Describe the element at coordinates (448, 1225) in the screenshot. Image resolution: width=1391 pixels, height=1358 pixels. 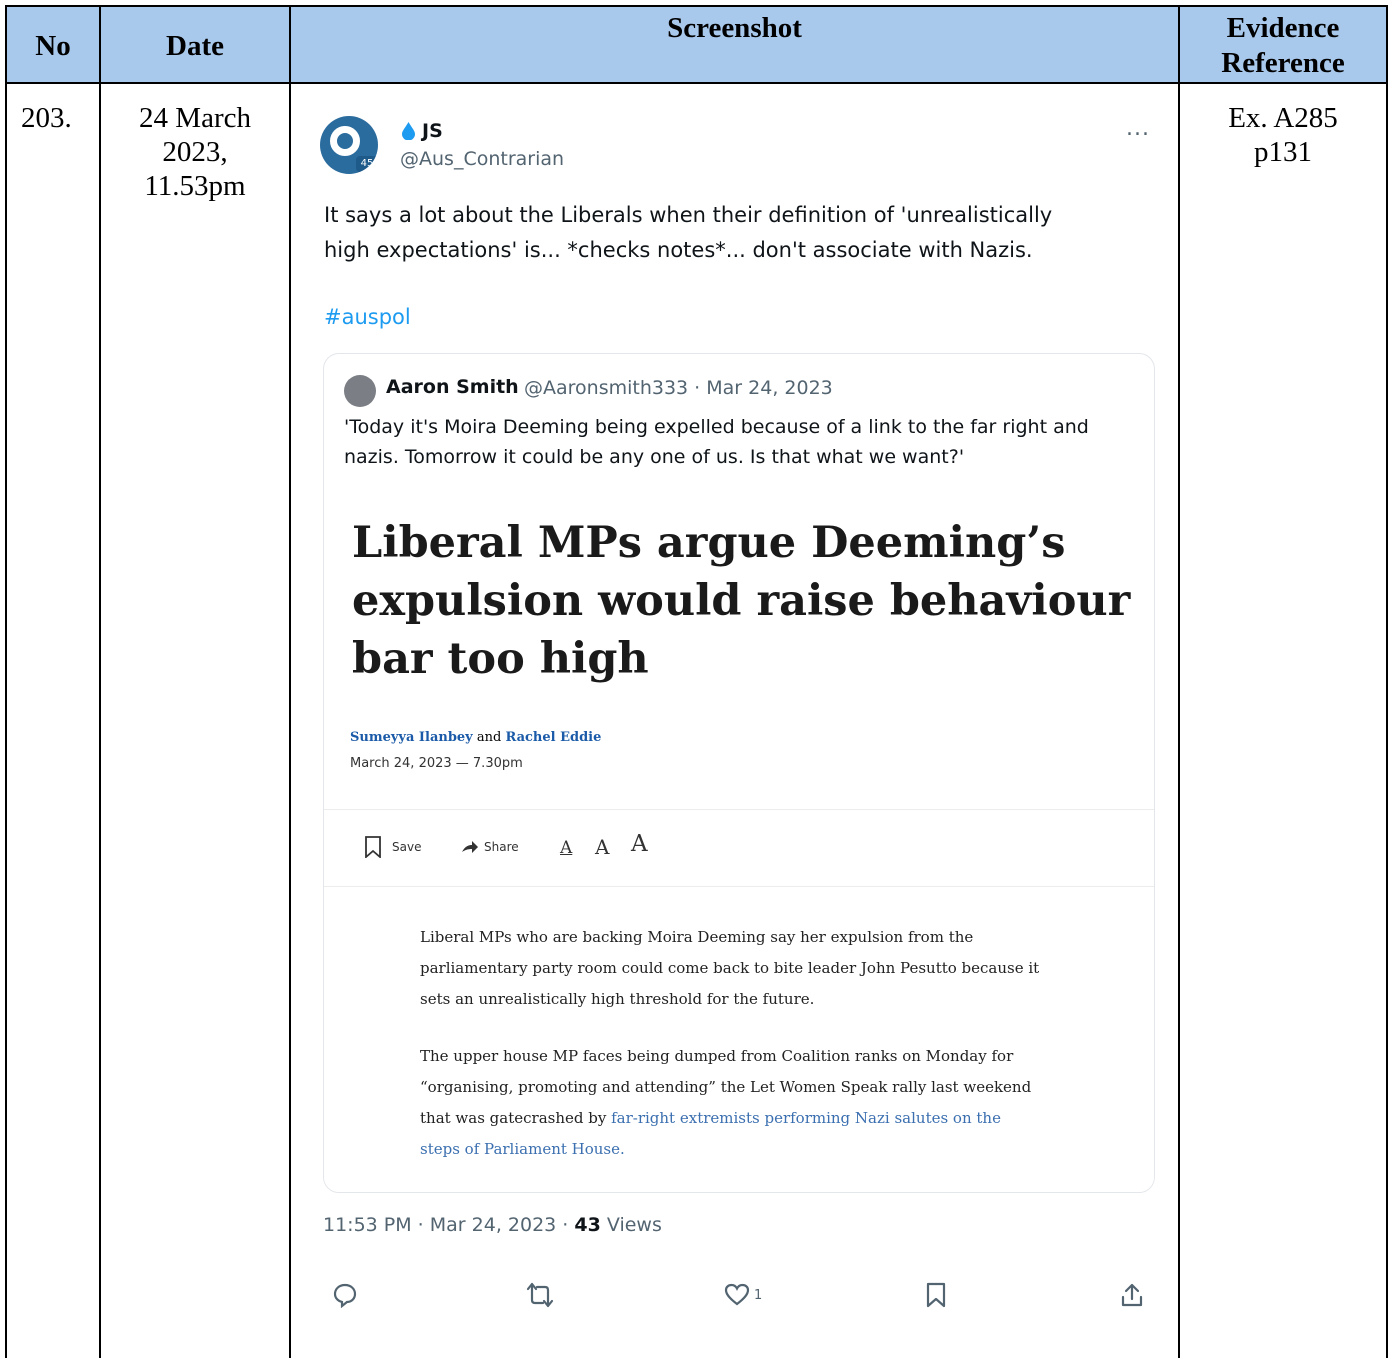
I see `tweet-timestamp: 11:53 PM · Mar 24, 2023 ·` at that location.